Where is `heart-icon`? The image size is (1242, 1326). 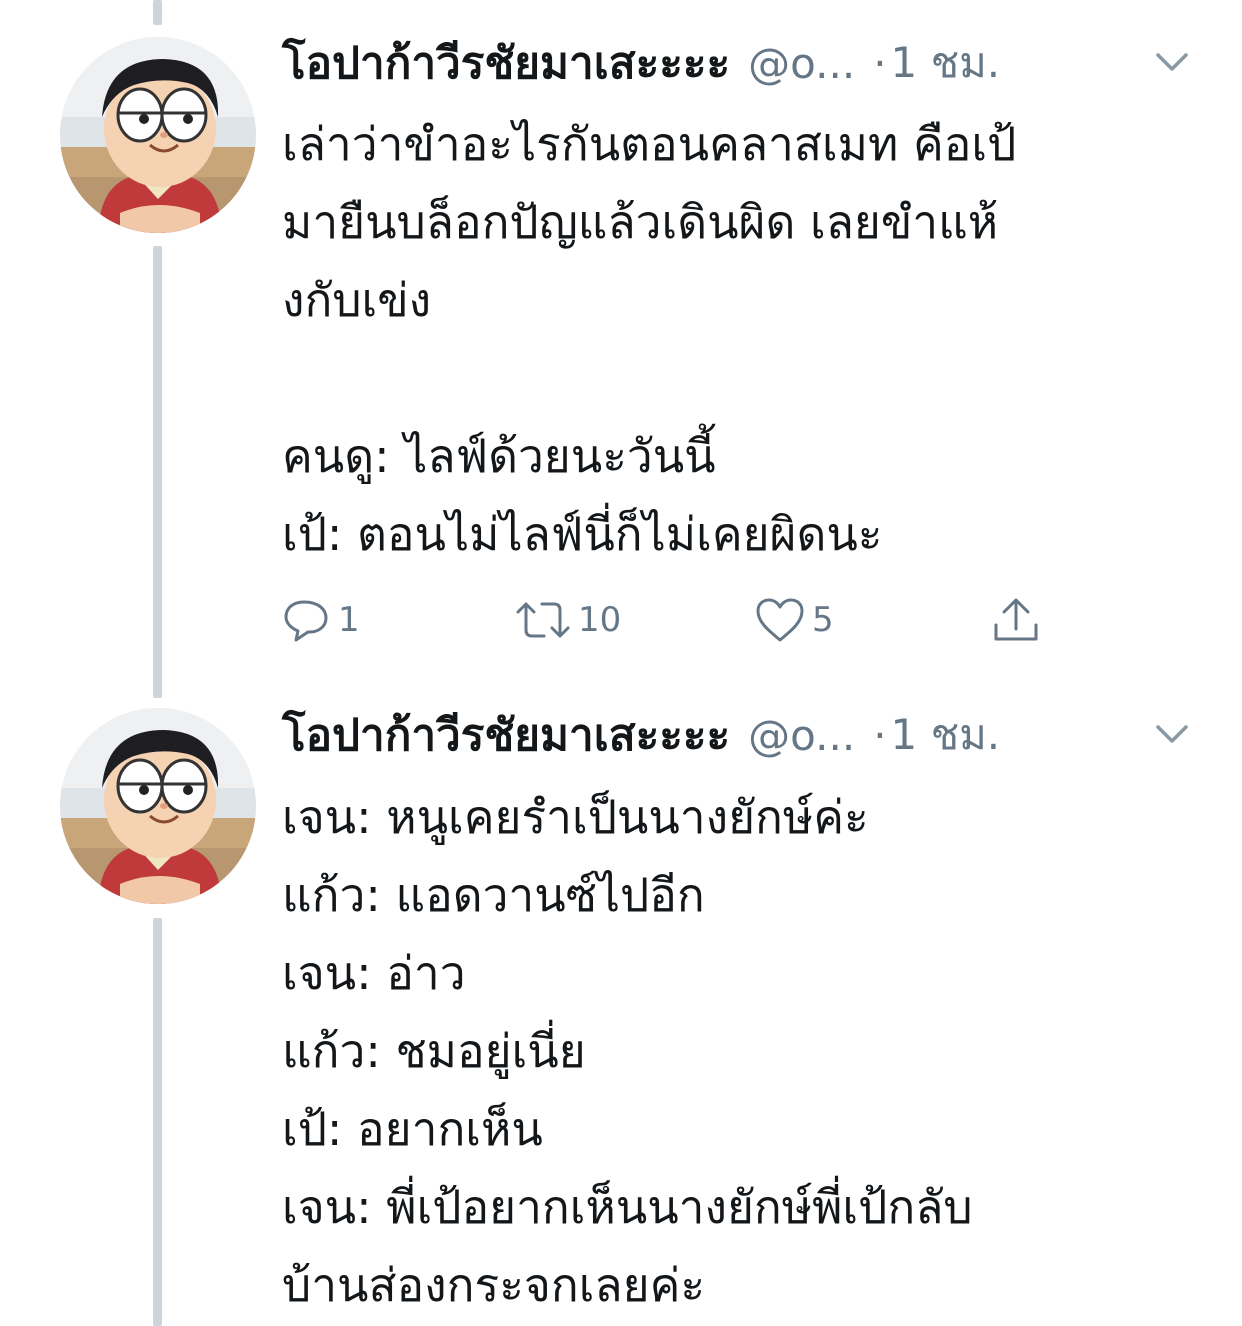 heart-icon is located at coordinates (780, 620).